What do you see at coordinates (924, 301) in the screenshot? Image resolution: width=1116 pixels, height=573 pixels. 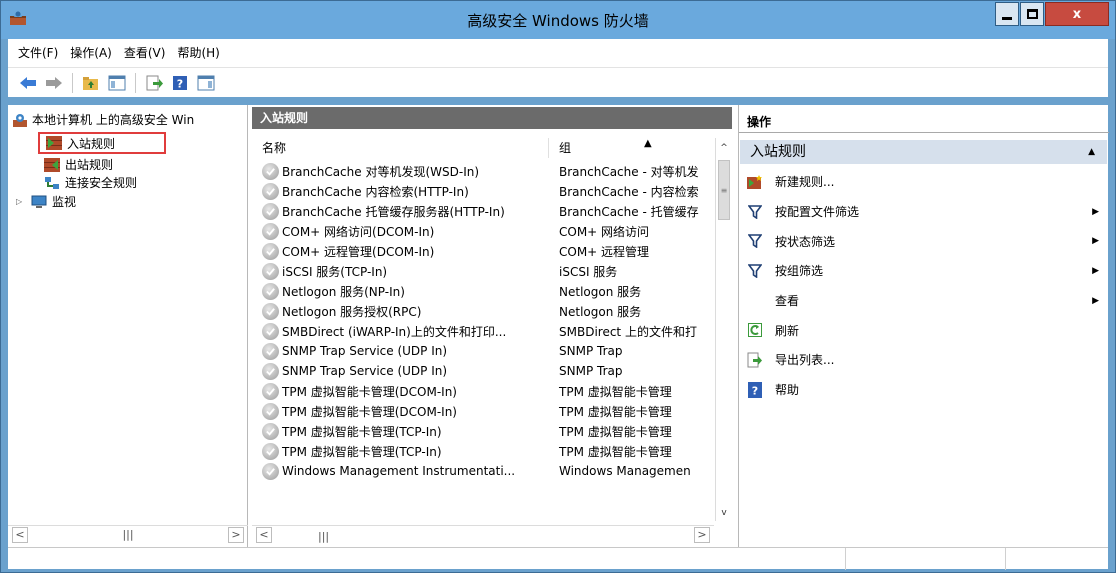 I see `action-item: 查看 ▶` at bounding box center [924, 301].